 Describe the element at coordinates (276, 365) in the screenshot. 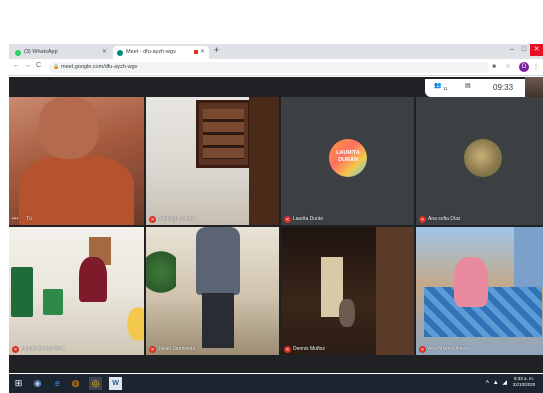

I see `meet-bottom-bar` at that location.